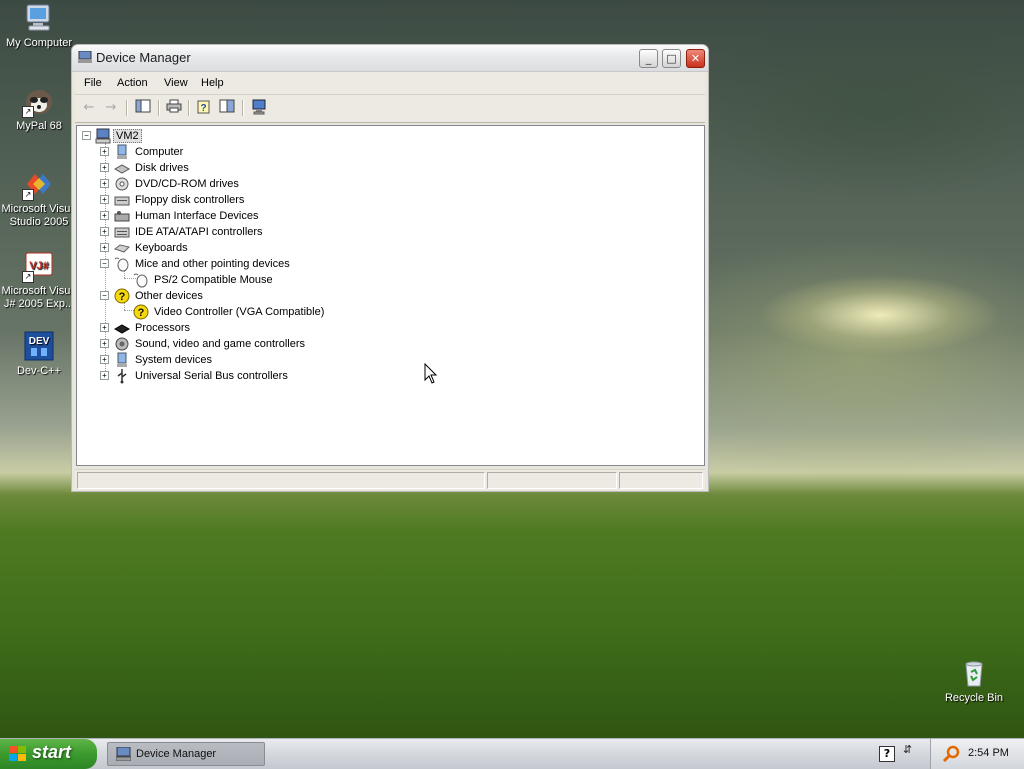 Image resolution: width=1024 pixels, height=769 pixels. I want to click on properties-icon, so click(227, 108).